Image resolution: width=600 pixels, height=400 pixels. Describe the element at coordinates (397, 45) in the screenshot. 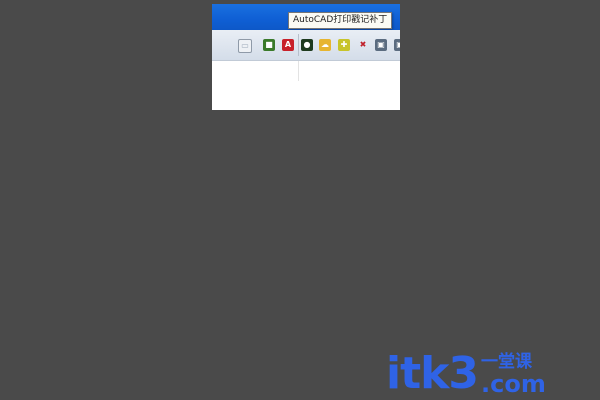

I see `monitor-icon-2: ▣` at that location.